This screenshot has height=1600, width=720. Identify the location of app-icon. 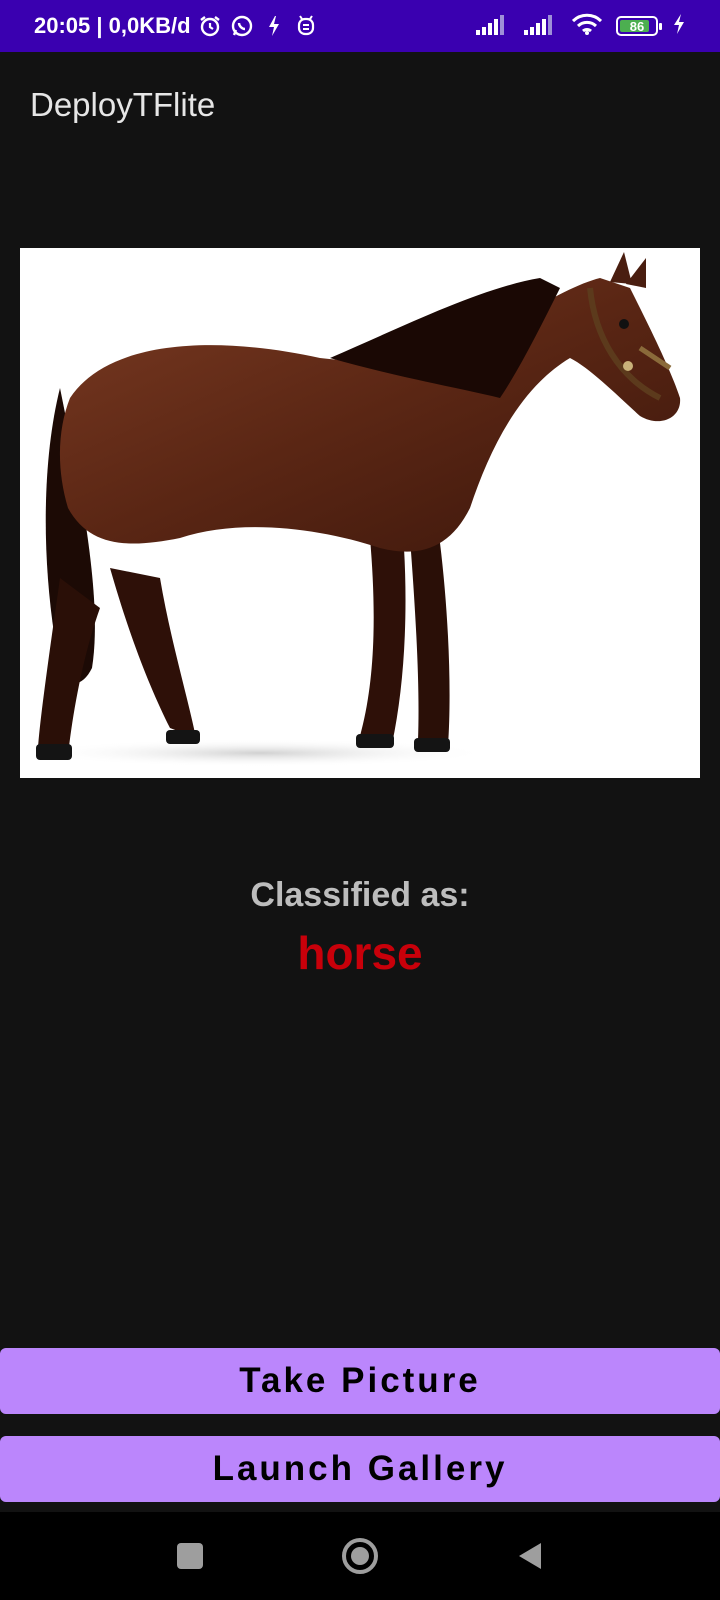
(306, 26).